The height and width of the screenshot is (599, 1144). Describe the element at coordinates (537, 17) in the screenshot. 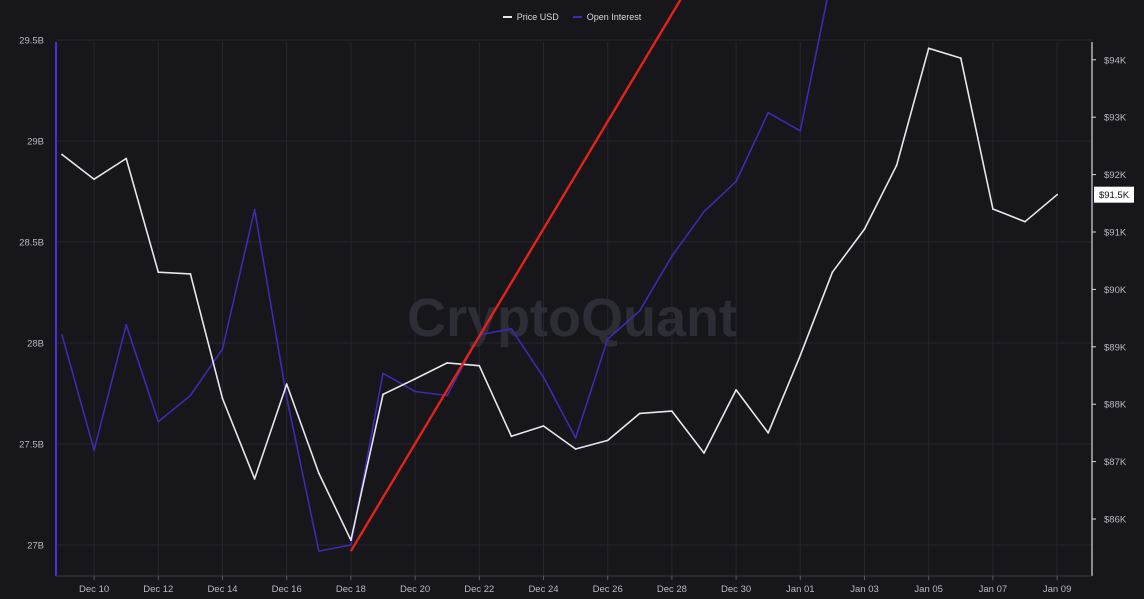

I see `price-legend-label: Price USD` at that location.